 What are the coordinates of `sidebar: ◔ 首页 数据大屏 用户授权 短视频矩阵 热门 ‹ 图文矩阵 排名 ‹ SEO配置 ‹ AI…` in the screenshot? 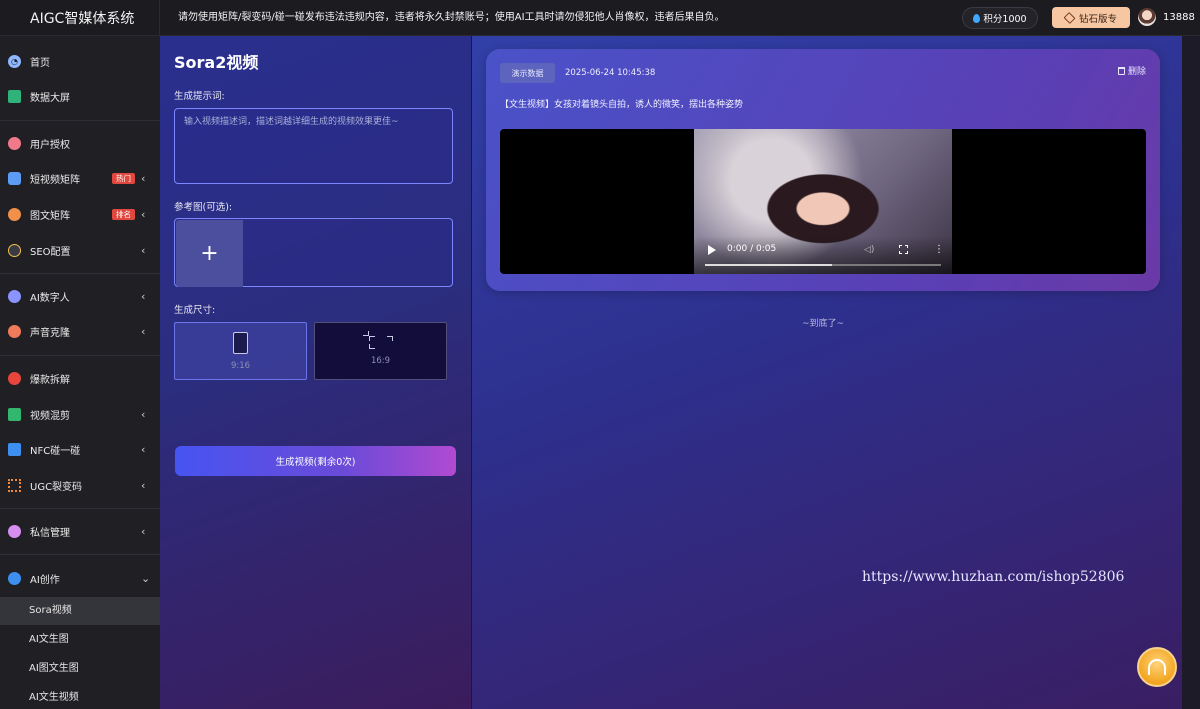 It's located at (80, 372).